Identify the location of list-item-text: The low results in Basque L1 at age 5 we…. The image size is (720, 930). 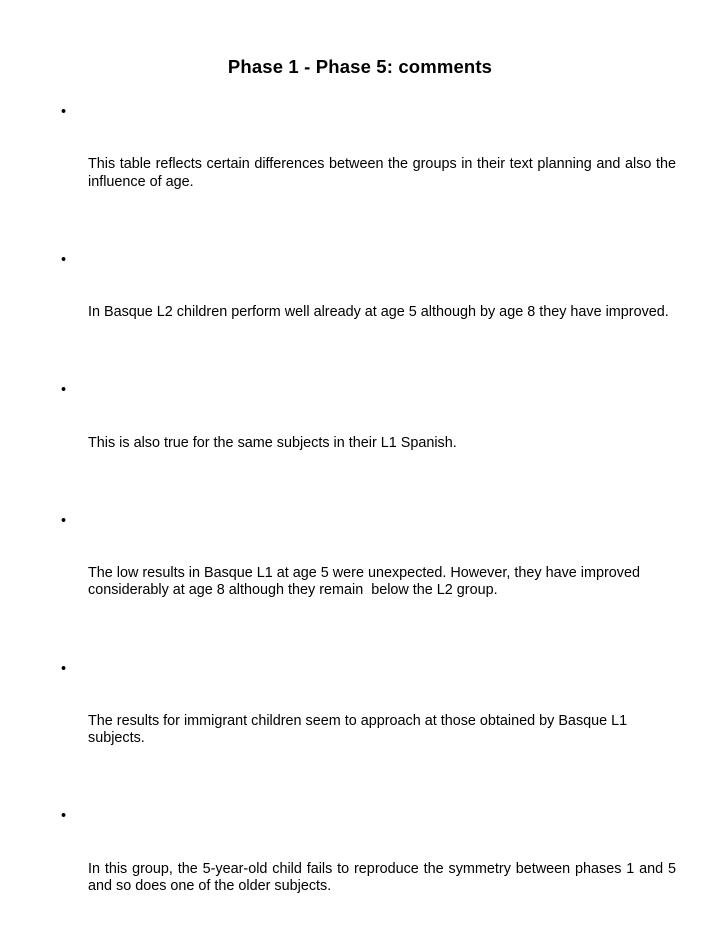
(366, 581).